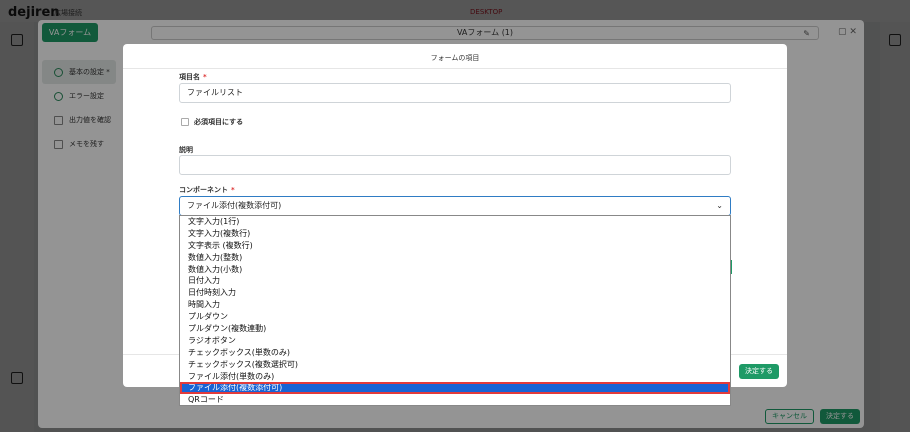 The image size is (910, 432). Describe the element at coordinates (455, 281) in the screenshot. I see `dropdown-option: 日付入力` at that location.